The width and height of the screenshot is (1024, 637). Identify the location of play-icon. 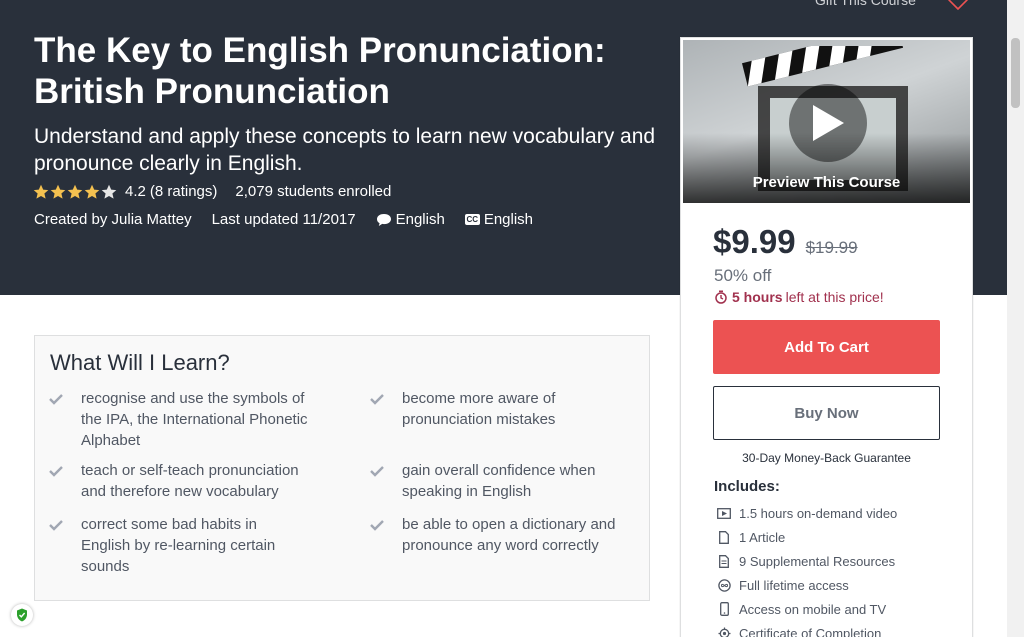
(828, 123).